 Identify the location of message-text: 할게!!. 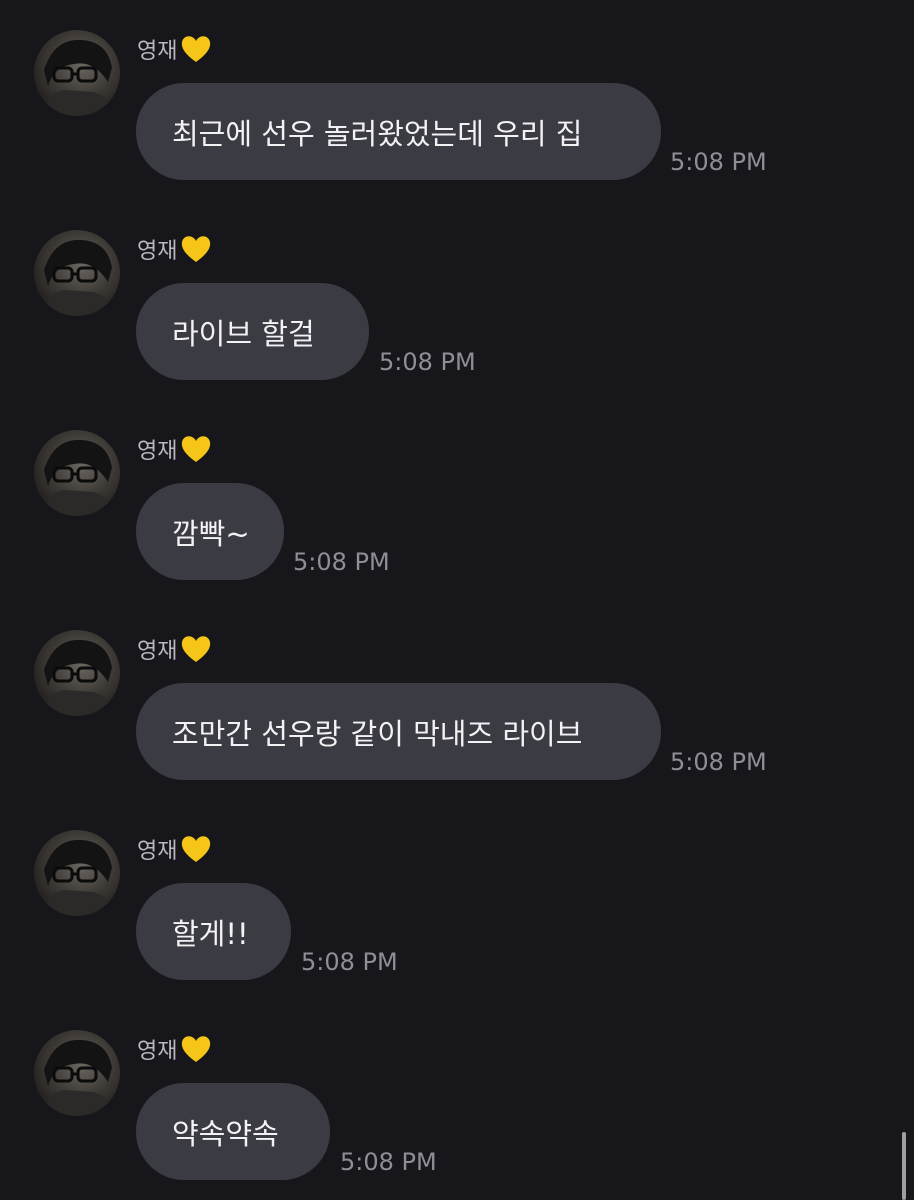
(210, 933).